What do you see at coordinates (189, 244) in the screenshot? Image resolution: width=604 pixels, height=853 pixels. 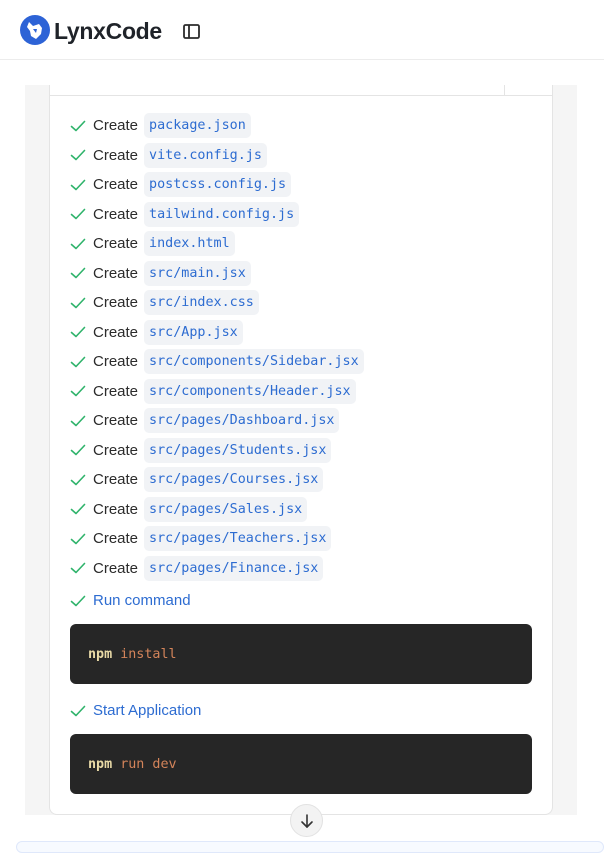 I see `file-path-chip: index.html` at bounding box center [189, 244].